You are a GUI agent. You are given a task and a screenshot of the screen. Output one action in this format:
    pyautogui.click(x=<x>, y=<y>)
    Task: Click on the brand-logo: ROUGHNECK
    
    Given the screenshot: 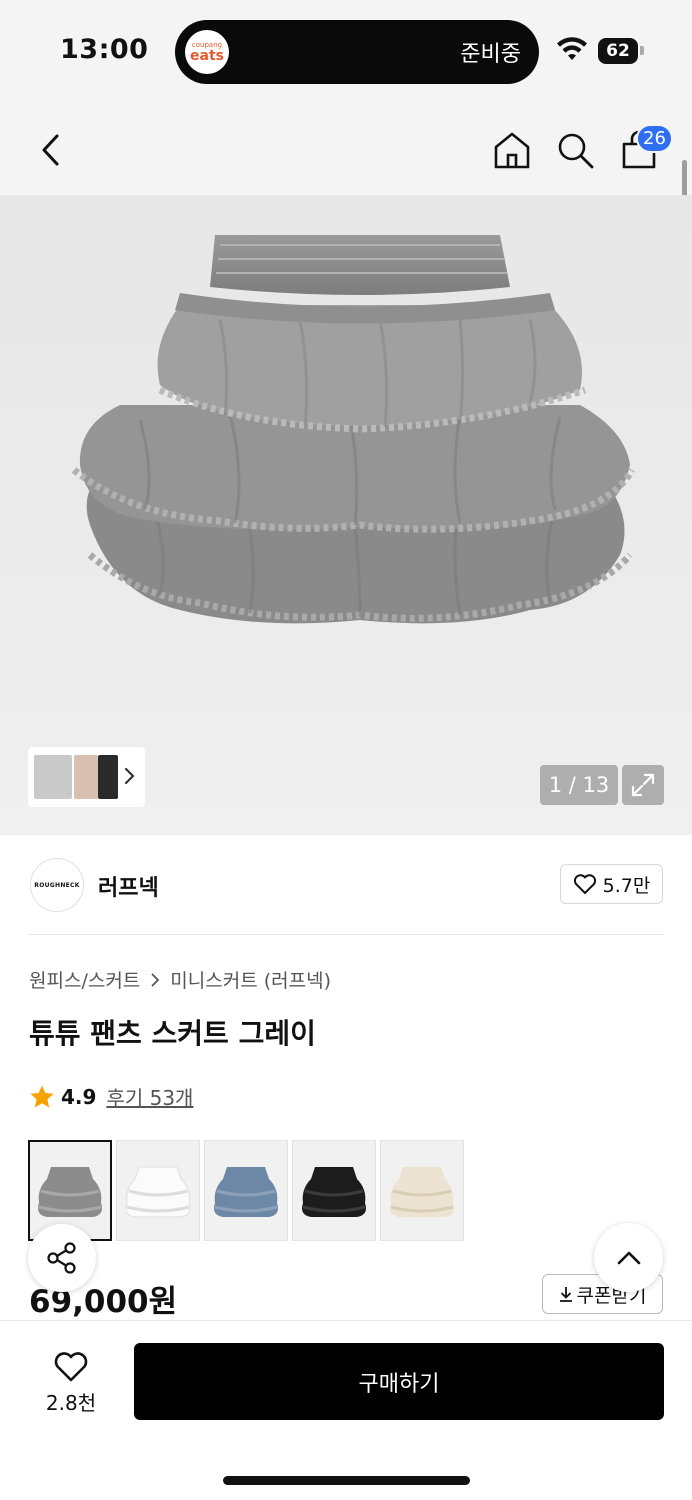 What is the action you would take?
    pyautogui.click(x=57, y=885)
    